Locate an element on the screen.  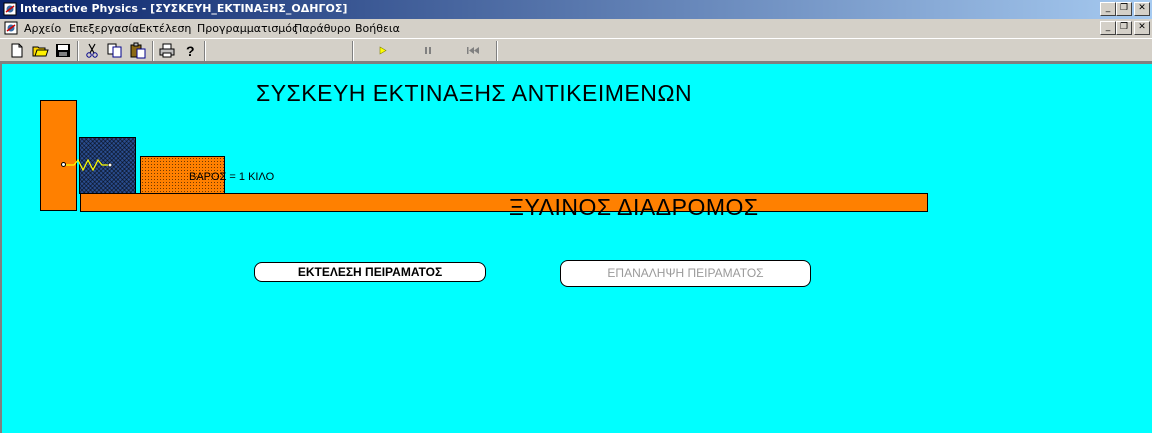
repeat-experiment-button: ΕΠΑΝΑΛΗΨΗ ΠΕΙΡΑΜΑΤΟΣ is located at coordinates (685, 273).